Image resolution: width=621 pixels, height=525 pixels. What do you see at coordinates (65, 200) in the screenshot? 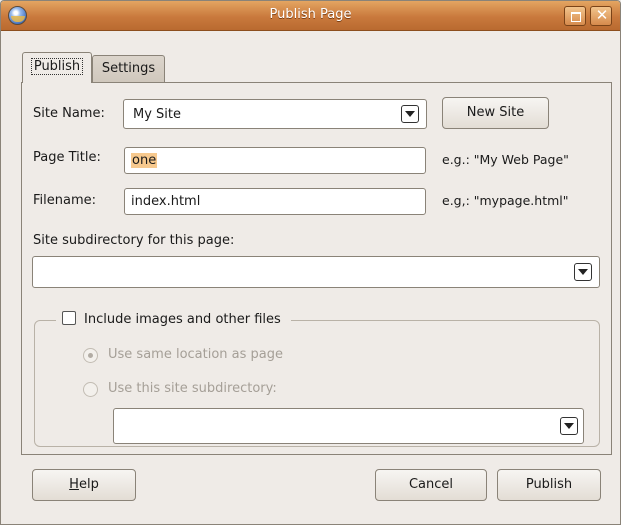
I see `filename-label: Filename:` at bounding box center [65, 200].